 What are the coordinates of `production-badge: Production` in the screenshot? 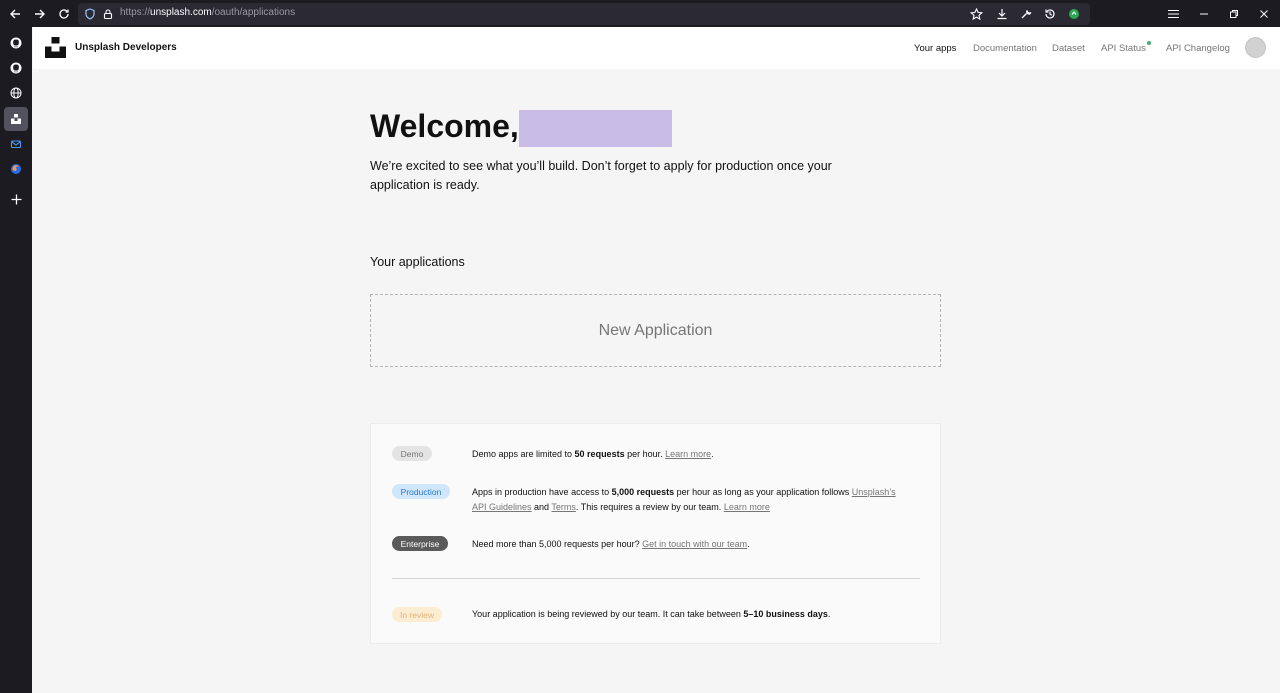 It's located at (421, 491).